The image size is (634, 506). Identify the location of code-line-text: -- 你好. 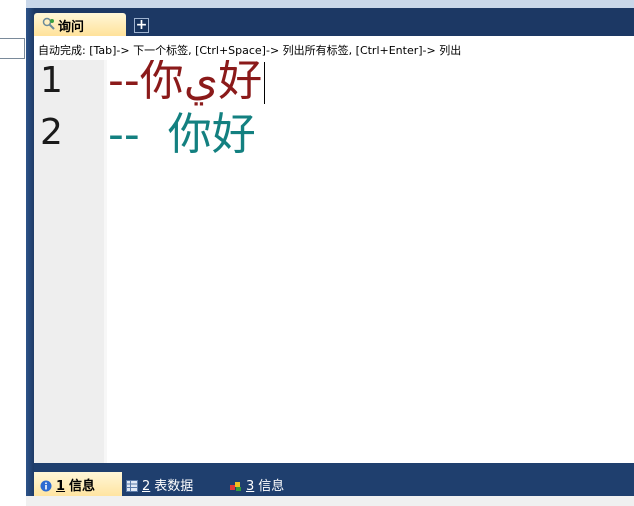
(182, 134).